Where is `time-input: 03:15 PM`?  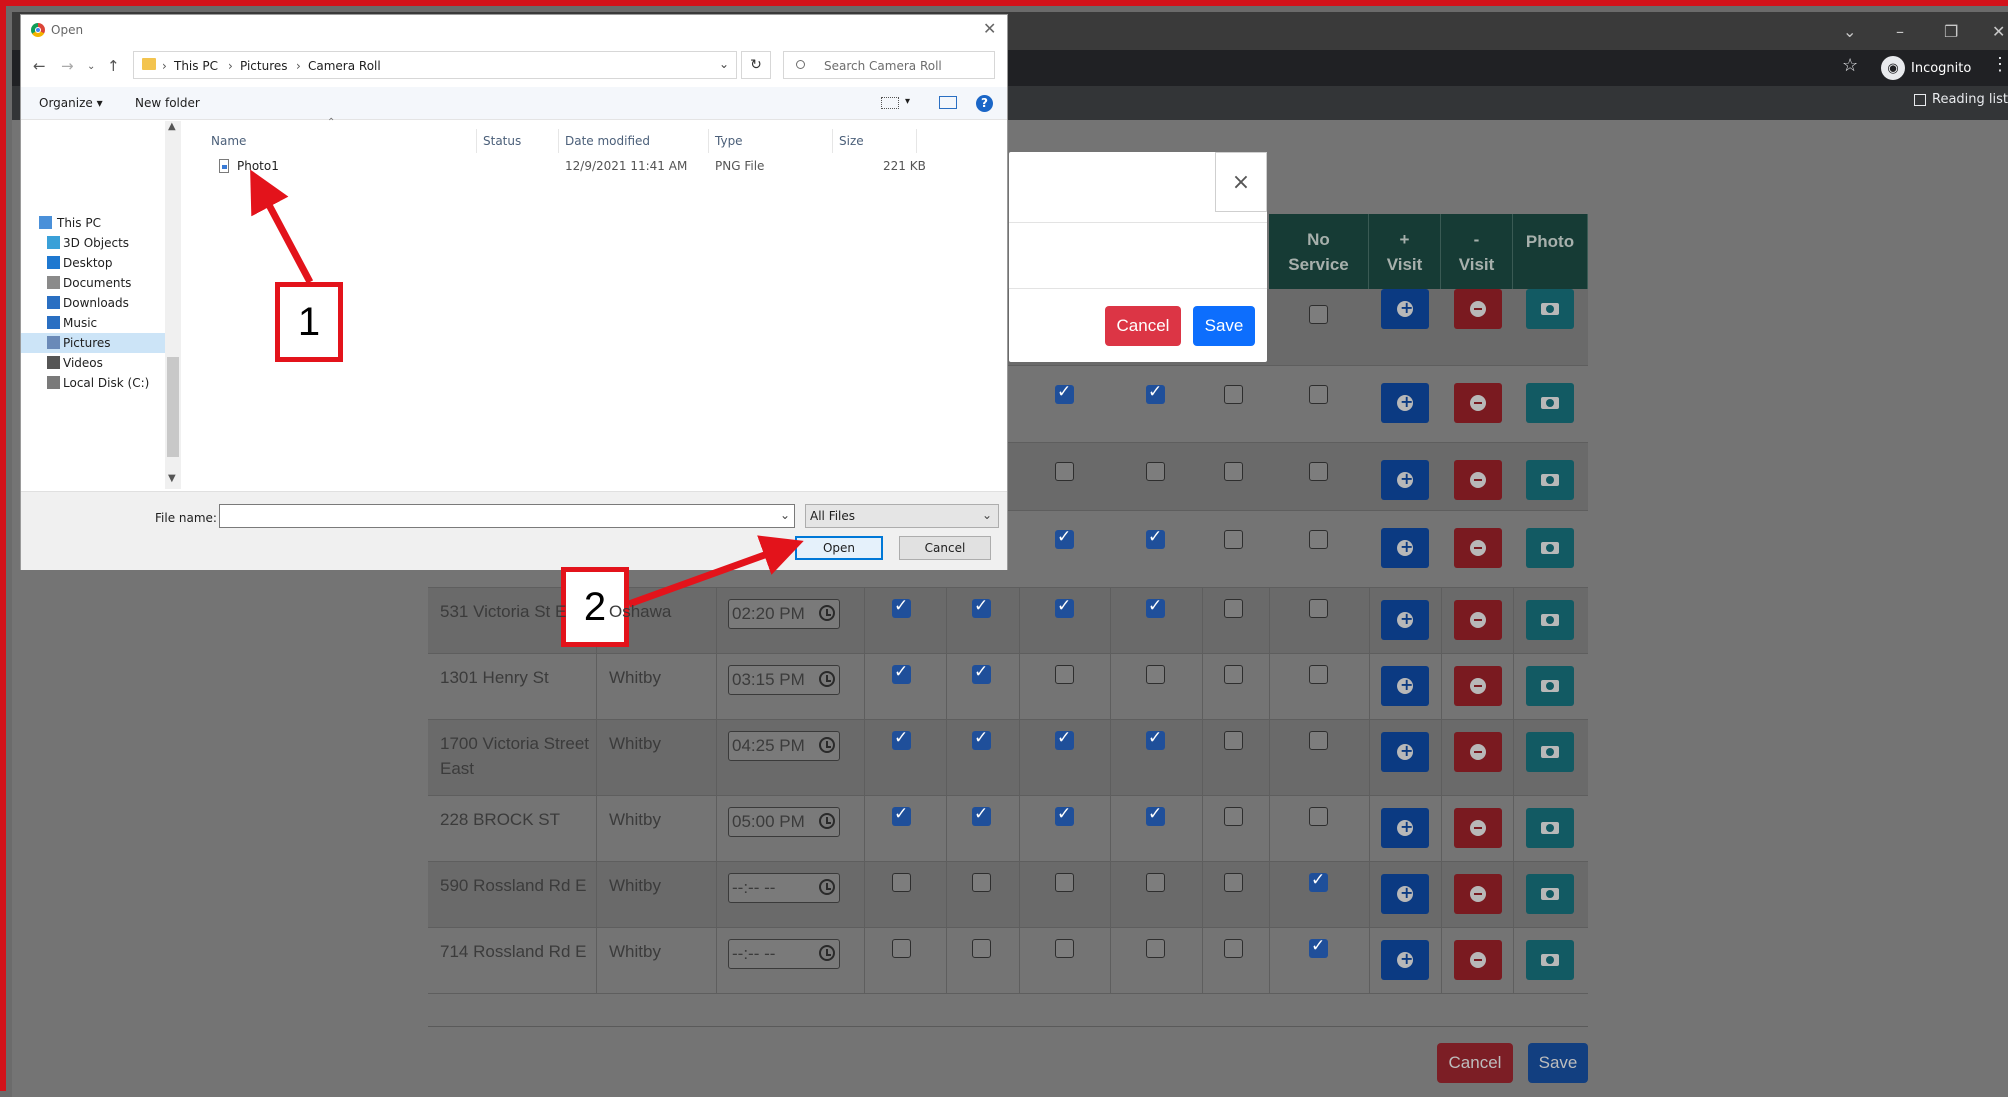
time-input: 03:15 PM is located at coordinates (784, 680).